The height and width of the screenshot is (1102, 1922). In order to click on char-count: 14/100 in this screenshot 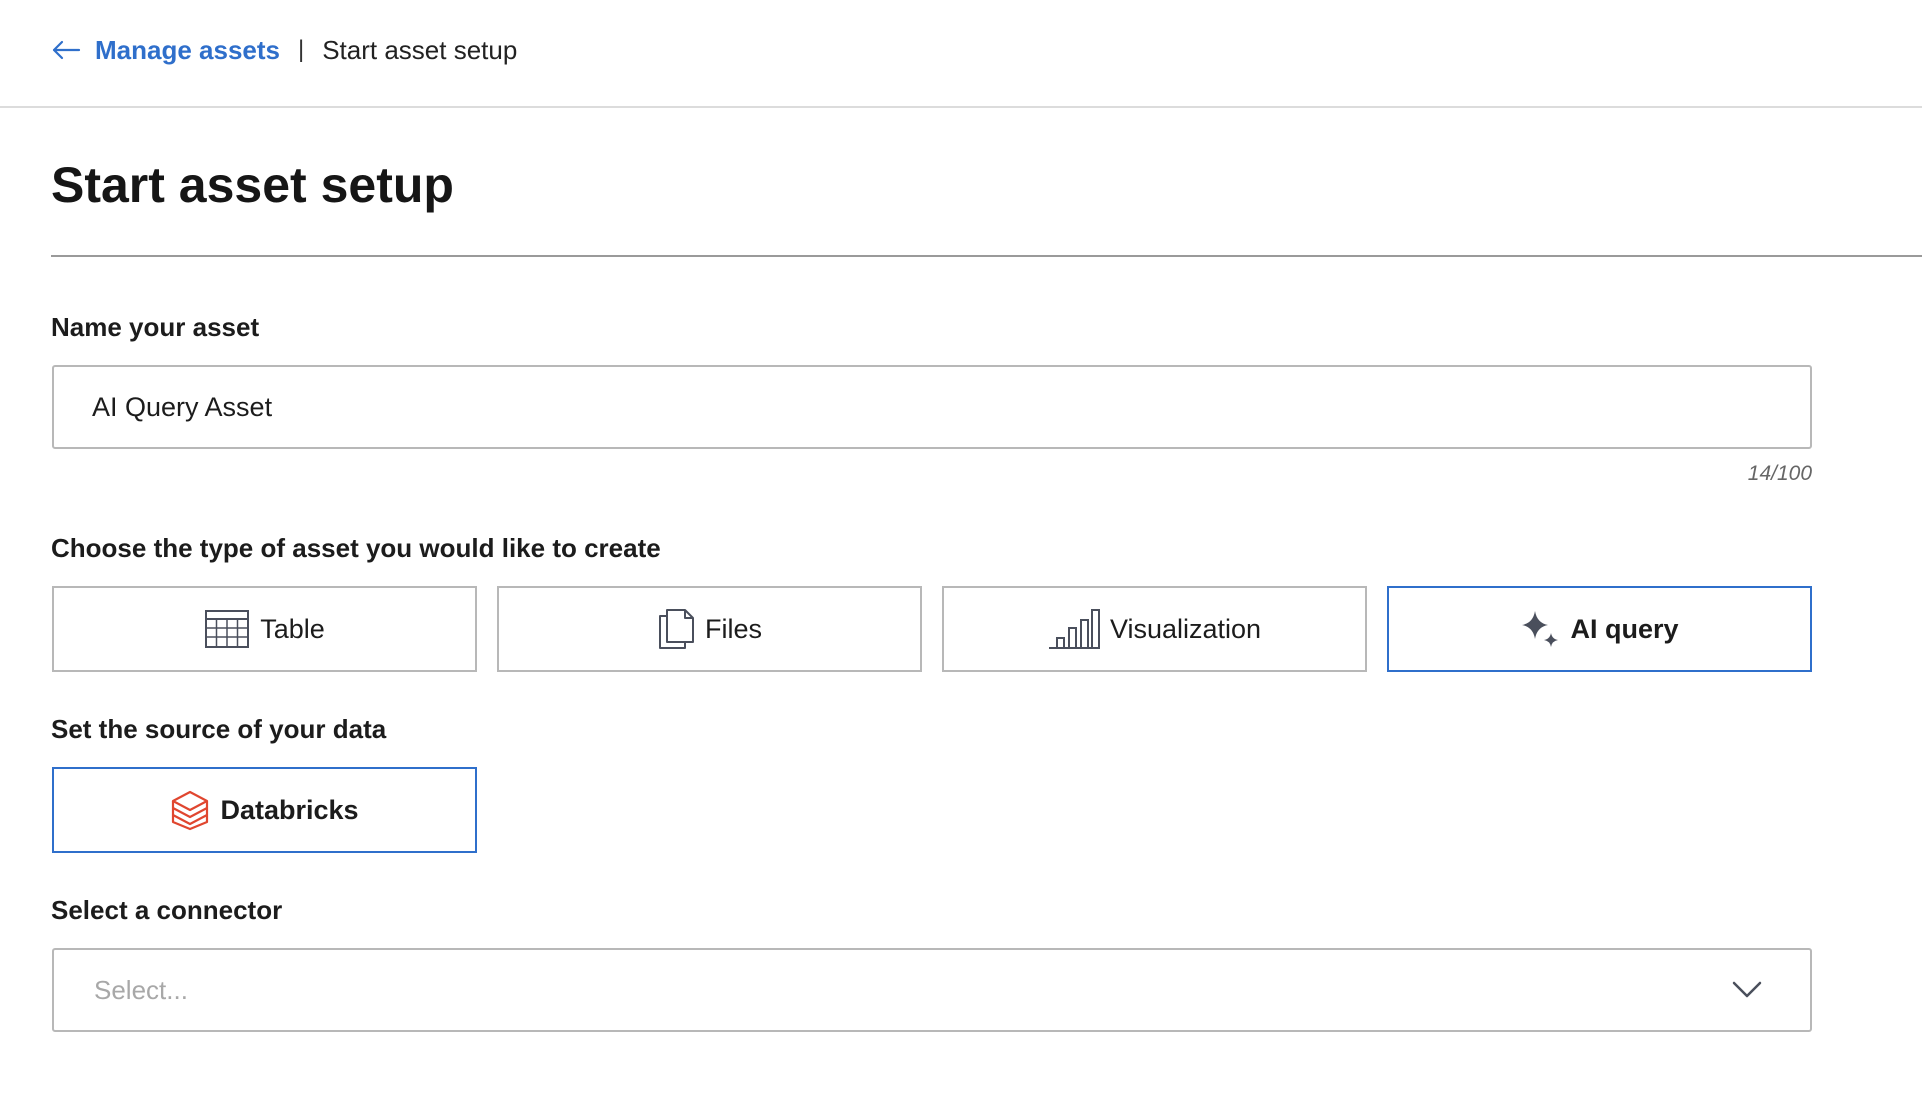, I will do `click(1779, 473)`.